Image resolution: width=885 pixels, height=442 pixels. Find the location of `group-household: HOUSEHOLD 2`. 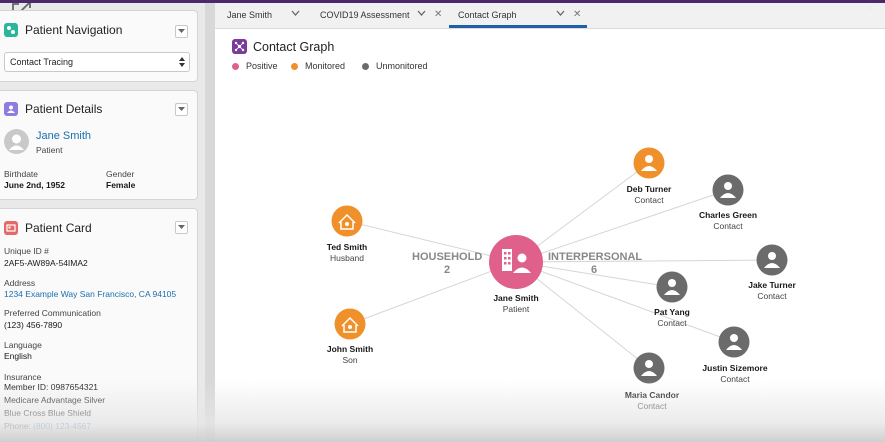

group-household: HOUSEHOLD 2 is located at coordinates (447, 264).